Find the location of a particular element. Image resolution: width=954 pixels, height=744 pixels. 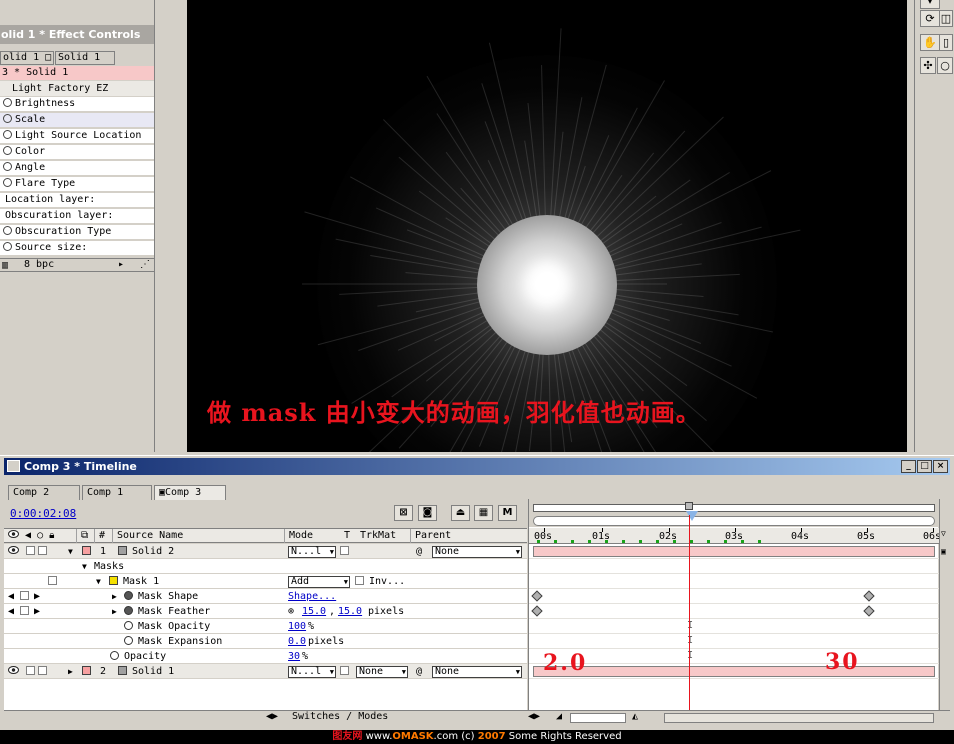

mask-feather-link-icon: ⊚ is located at coordinates (291, 611).